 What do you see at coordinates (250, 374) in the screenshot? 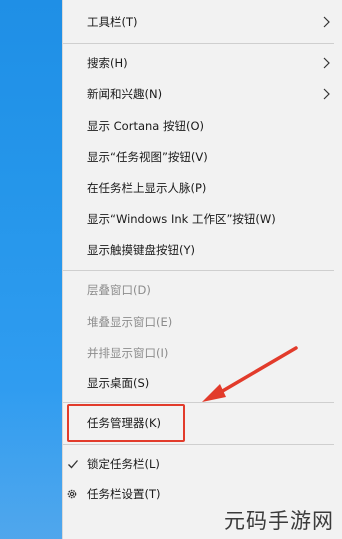
I see `red-arrow-annotation` at bounding box center [250, 374].